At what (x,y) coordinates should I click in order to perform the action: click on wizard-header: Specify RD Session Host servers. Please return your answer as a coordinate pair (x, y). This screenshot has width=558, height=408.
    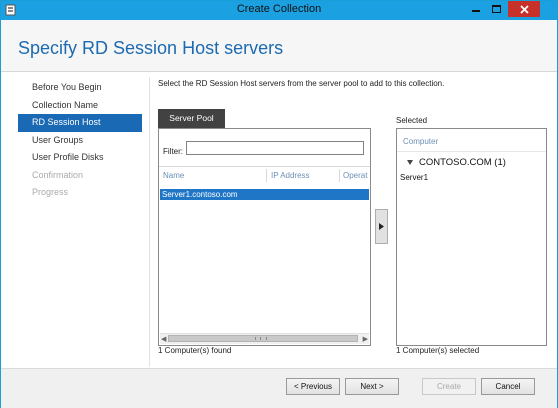
    Looking at the image, I should click on (279, 45).